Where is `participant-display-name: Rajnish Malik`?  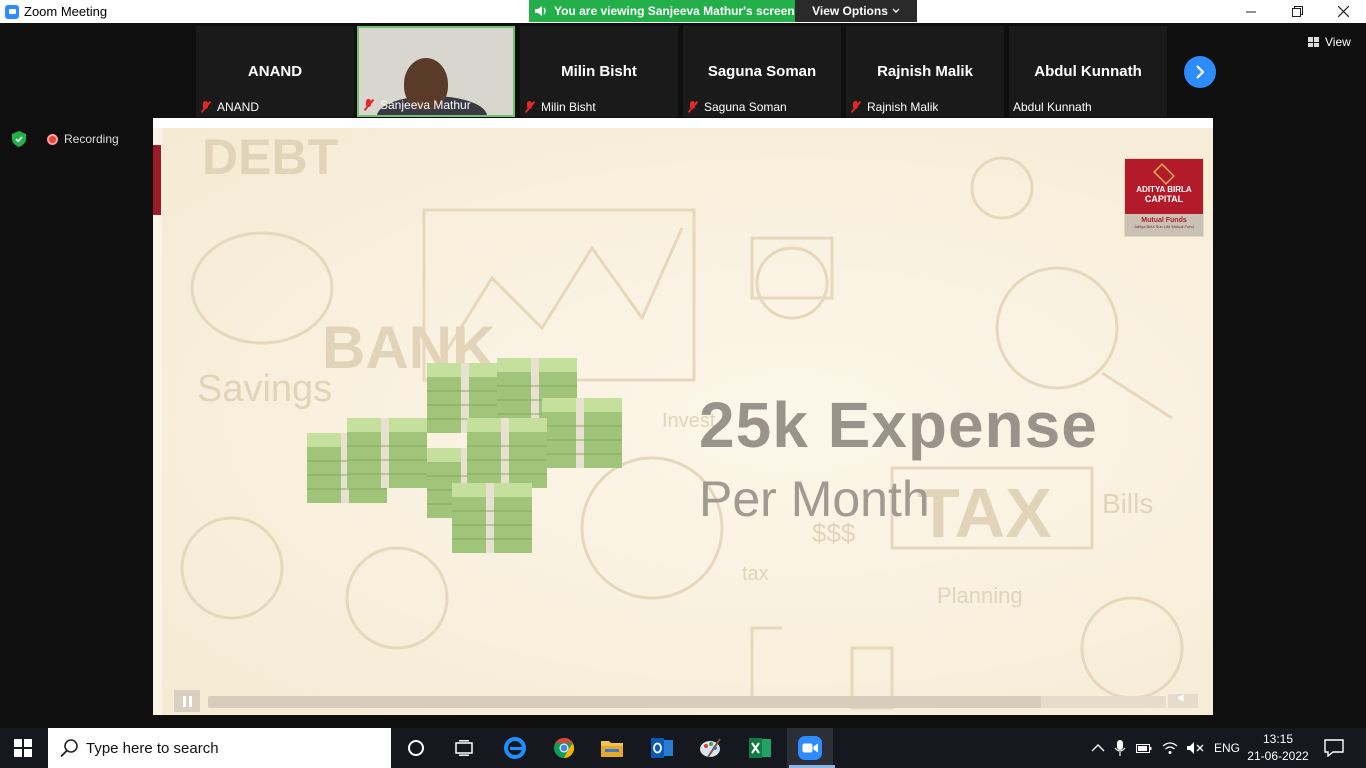 participant-display-name: Rajnish Malik is located at coordinates (925, 71).